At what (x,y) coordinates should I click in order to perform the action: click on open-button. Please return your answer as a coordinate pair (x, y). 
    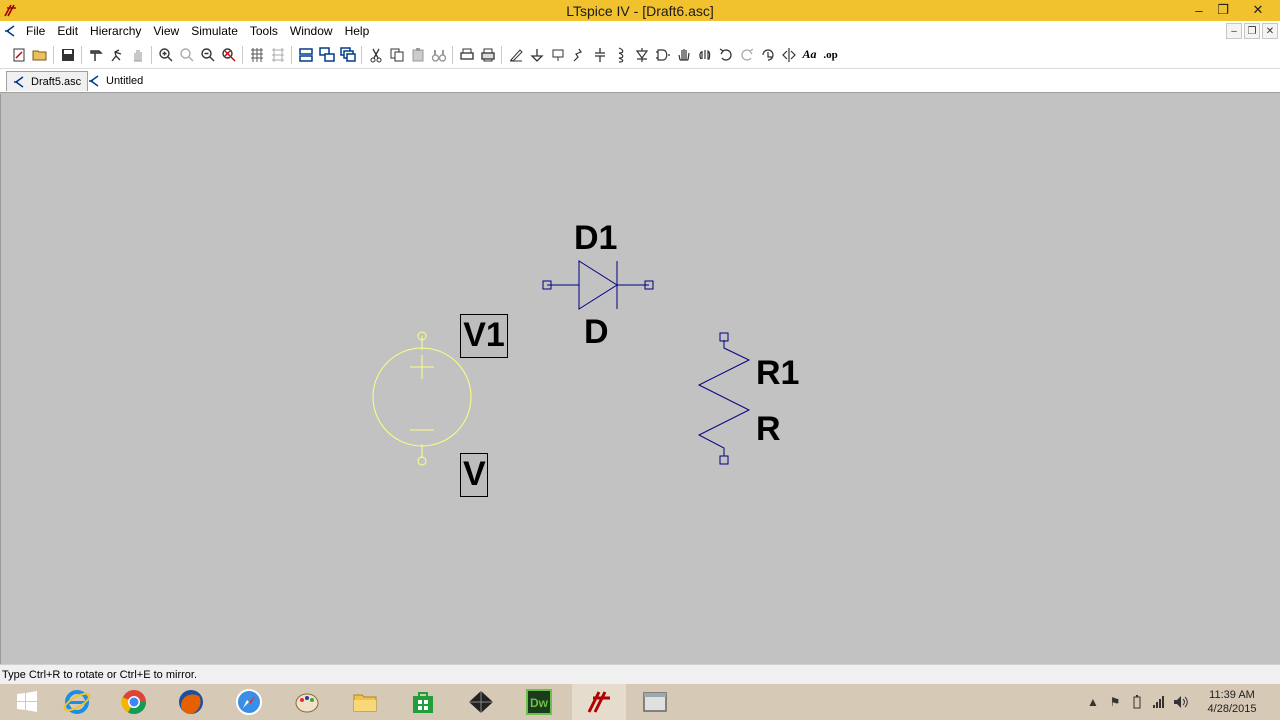
    Looking at the image, I should click on (39, 55).